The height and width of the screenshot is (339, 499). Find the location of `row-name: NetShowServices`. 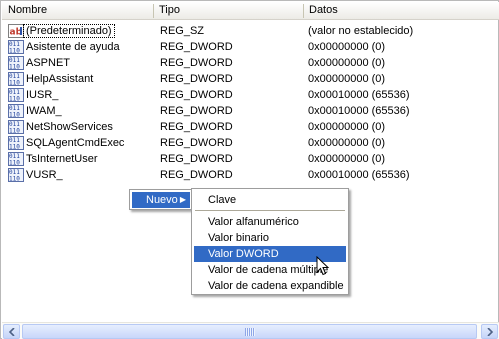

row-name: NetShowServices is located at coordinates (69, 127).